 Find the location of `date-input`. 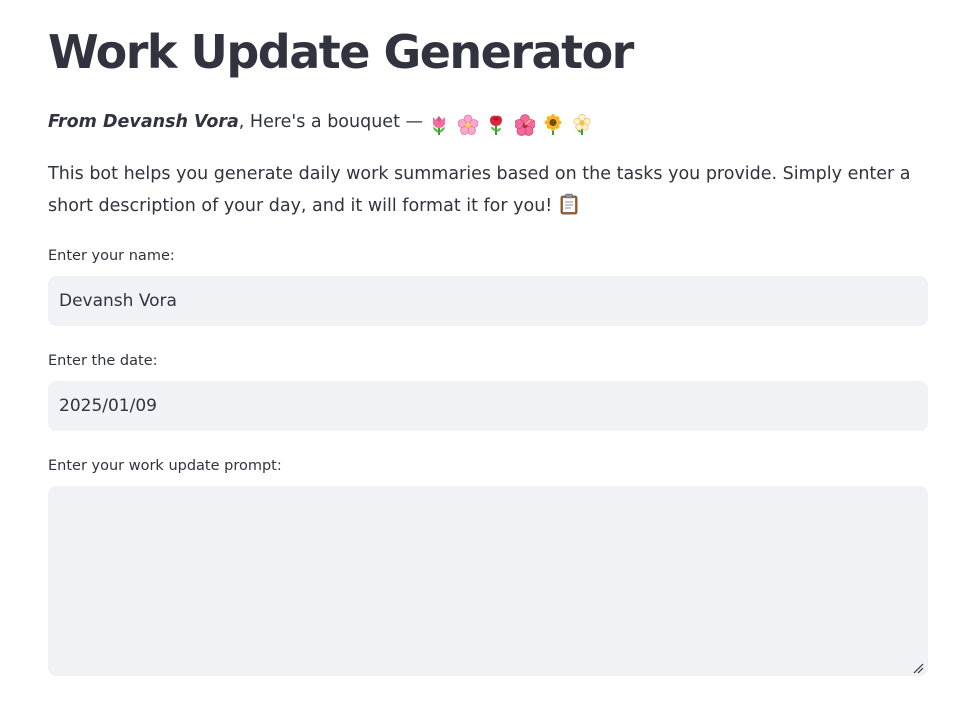

date-input is located at coordinates (488, 406).